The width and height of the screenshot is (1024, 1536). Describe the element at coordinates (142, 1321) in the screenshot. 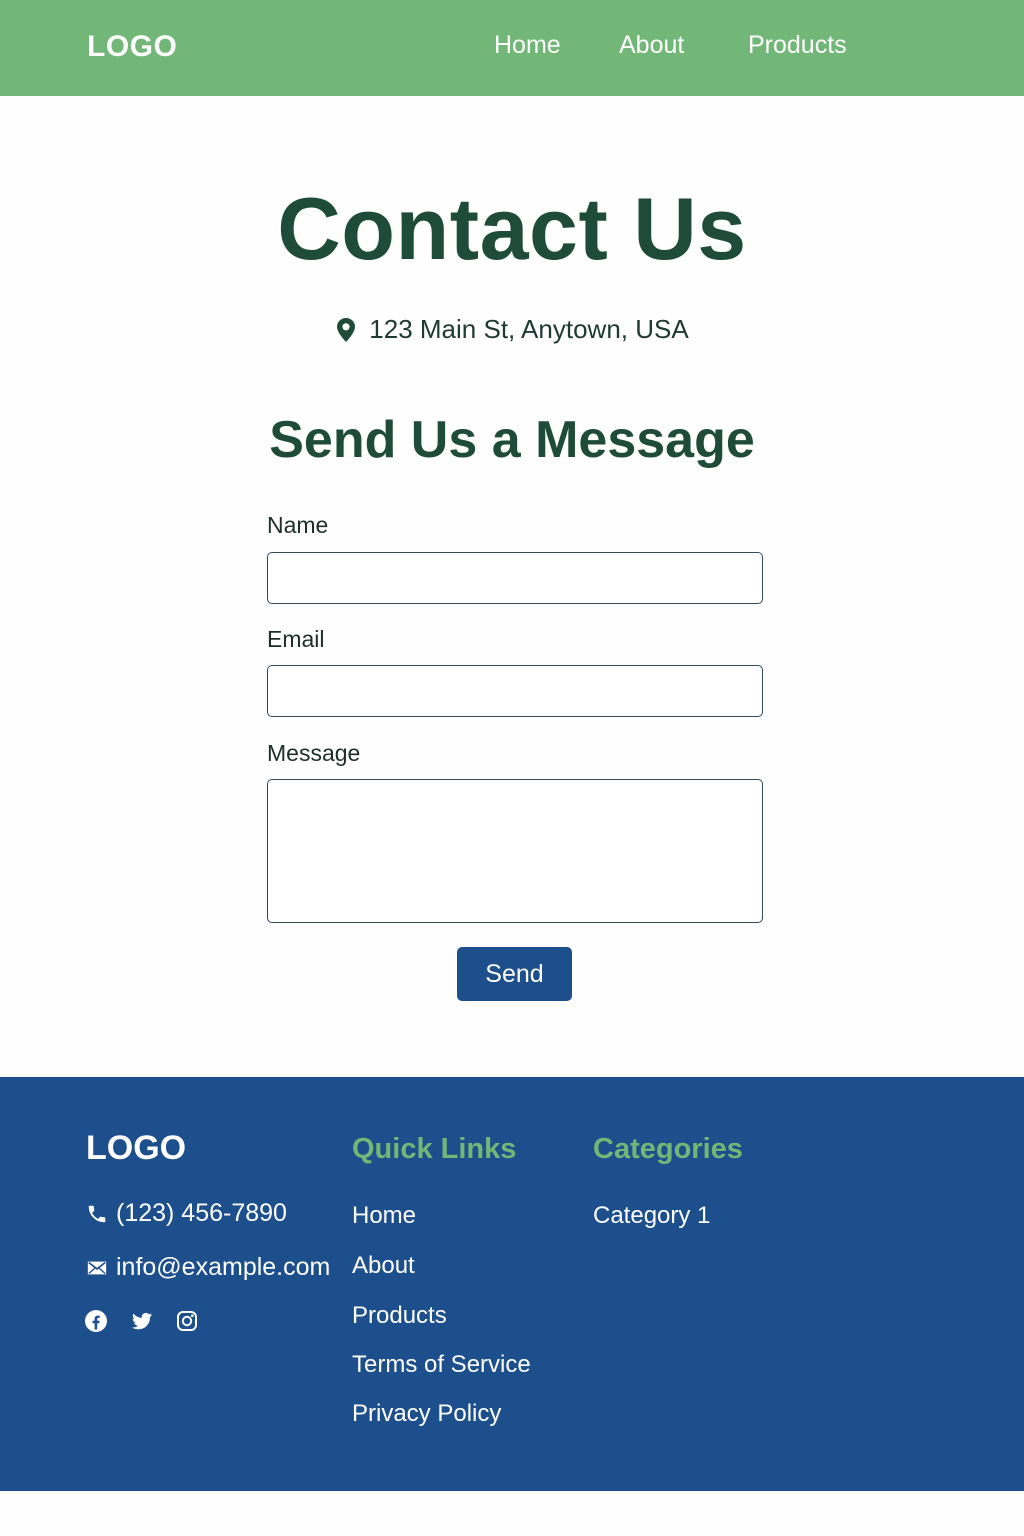

I see `twitter-icon` at that location.